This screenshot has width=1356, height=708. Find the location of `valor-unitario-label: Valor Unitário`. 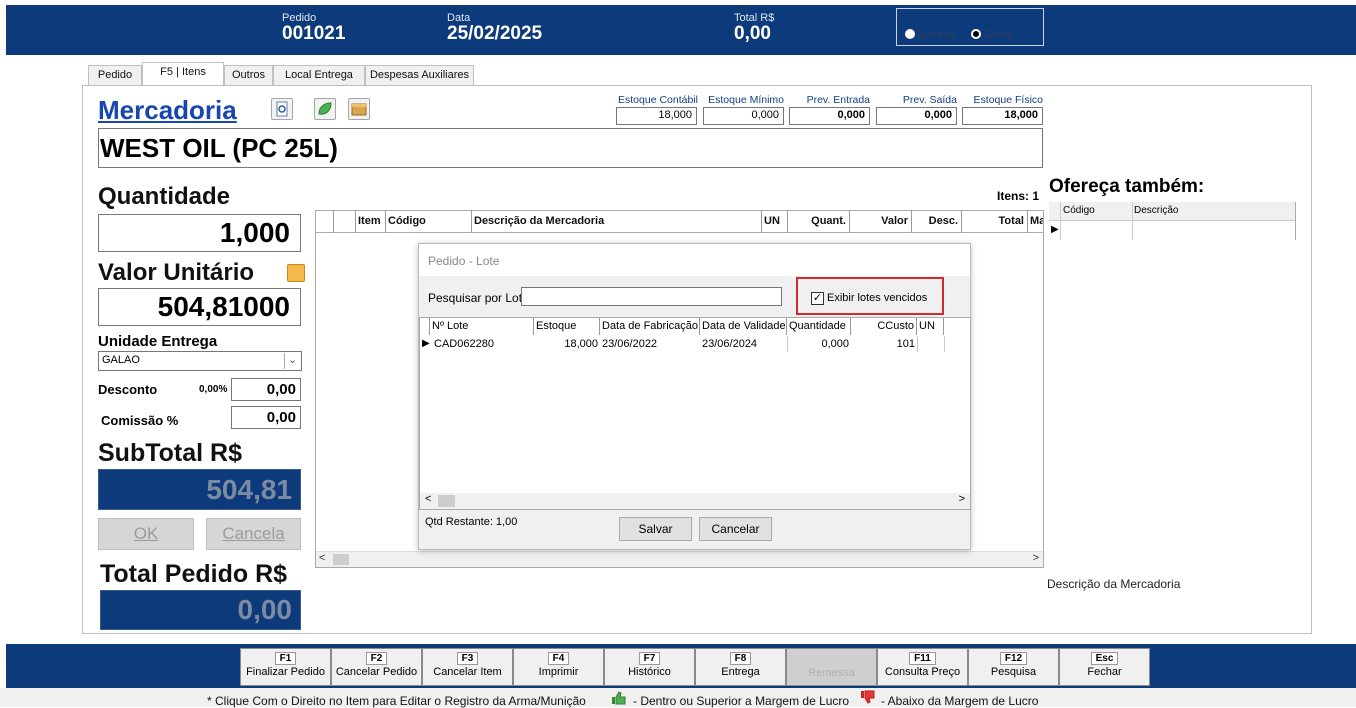

valor-unitario-label: Valor Unitário is located at coordinates (176, 272).